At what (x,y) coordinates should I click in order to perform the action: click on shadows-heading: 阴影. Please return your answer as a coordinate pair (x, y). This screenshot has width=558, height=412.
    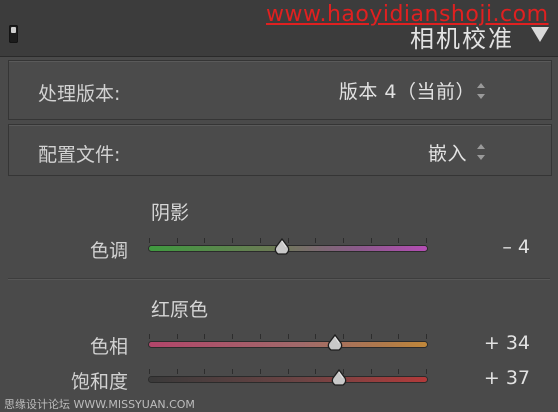
    Looking at the image, I should click on (170, 213).